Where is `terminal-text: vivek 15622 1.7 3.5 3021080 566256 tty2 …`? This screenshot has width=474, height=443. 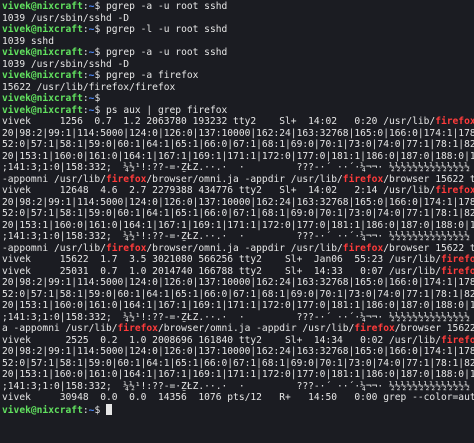 terminal-text: vivek 15622 1.7 3.5 3021080 566256 tty2 … is located at coordinates (221, 259).